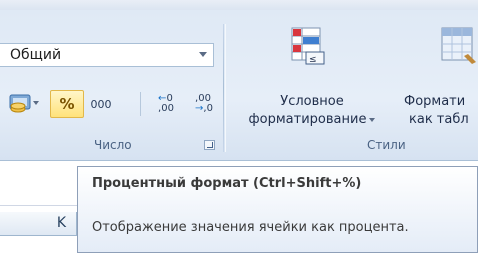 The height and width of the screenshot is (253, 478). What do you see at coordinates (386, 145) in the screenshot?
I see `styles-group-label: Стили` at bounding box center [386, 145].